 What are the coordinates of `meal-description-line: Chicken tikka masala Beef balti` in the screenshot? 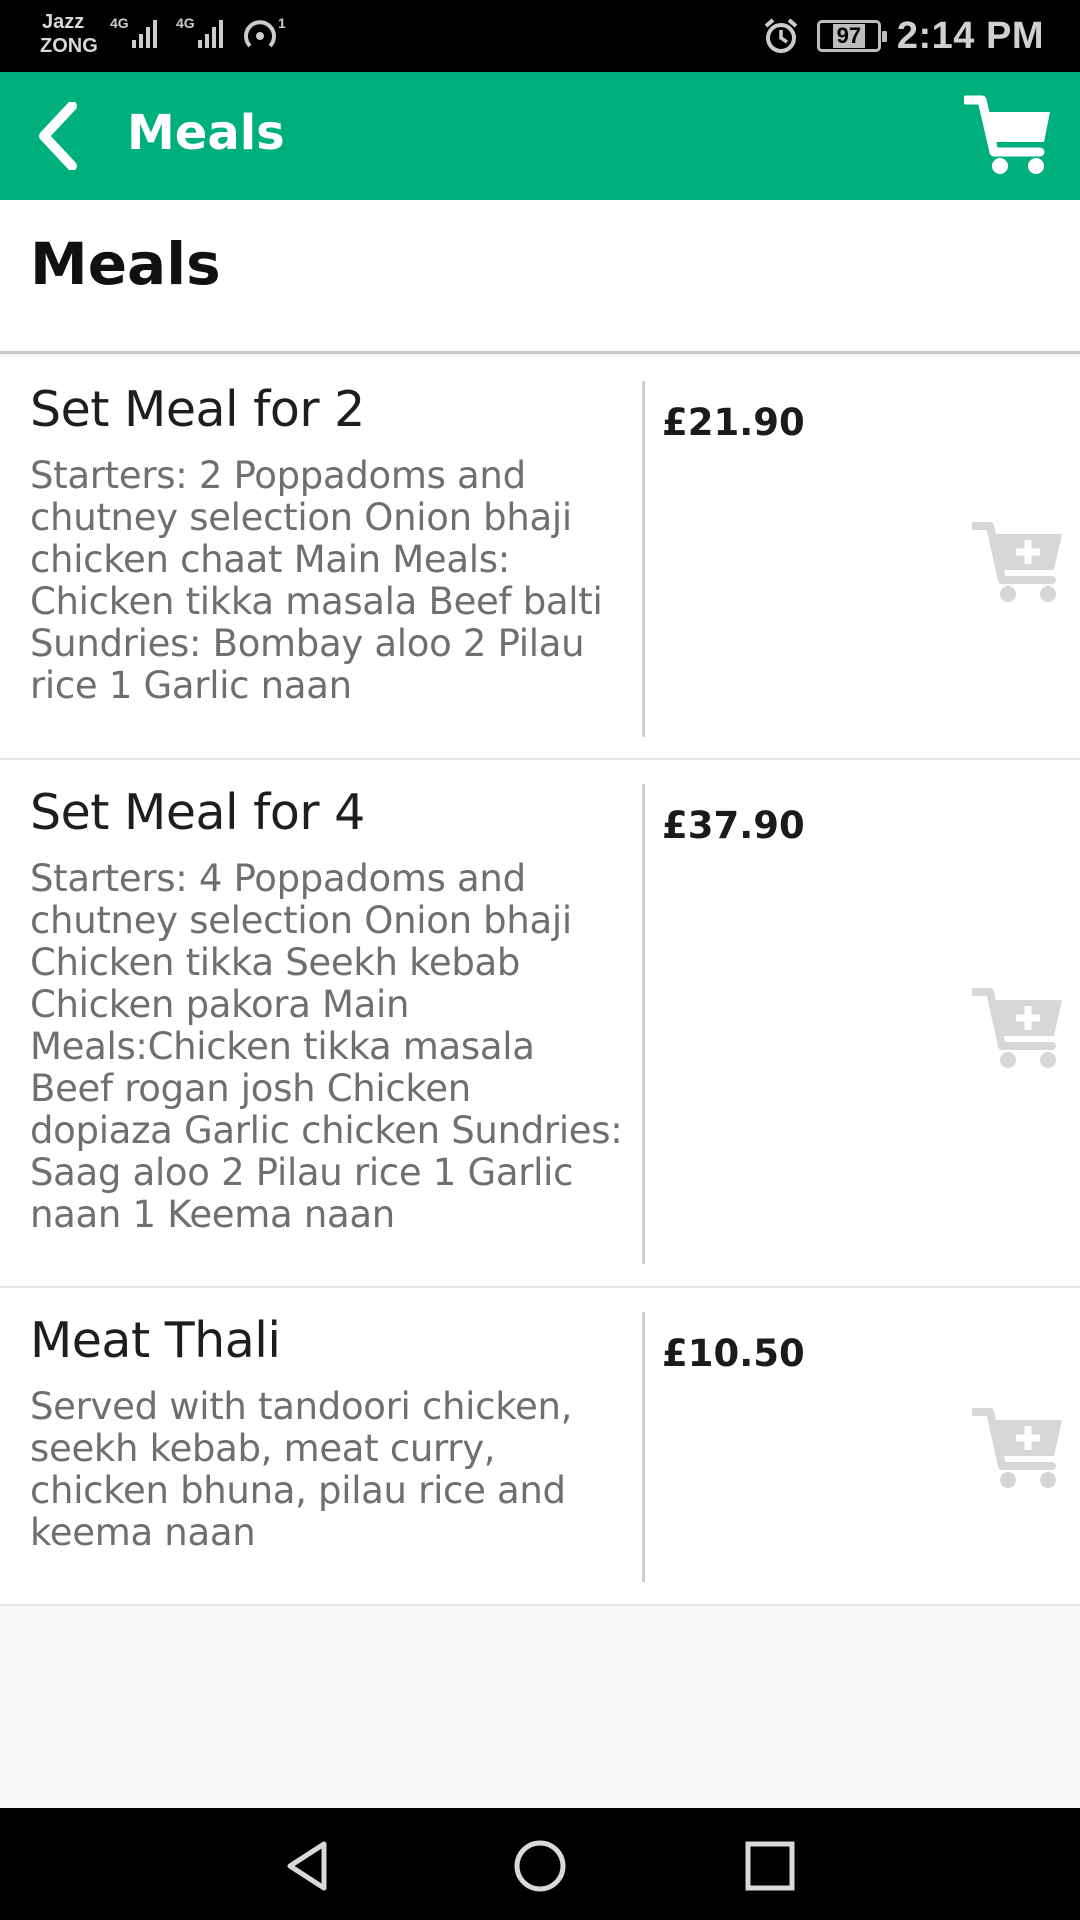 It's located at (316, 601).